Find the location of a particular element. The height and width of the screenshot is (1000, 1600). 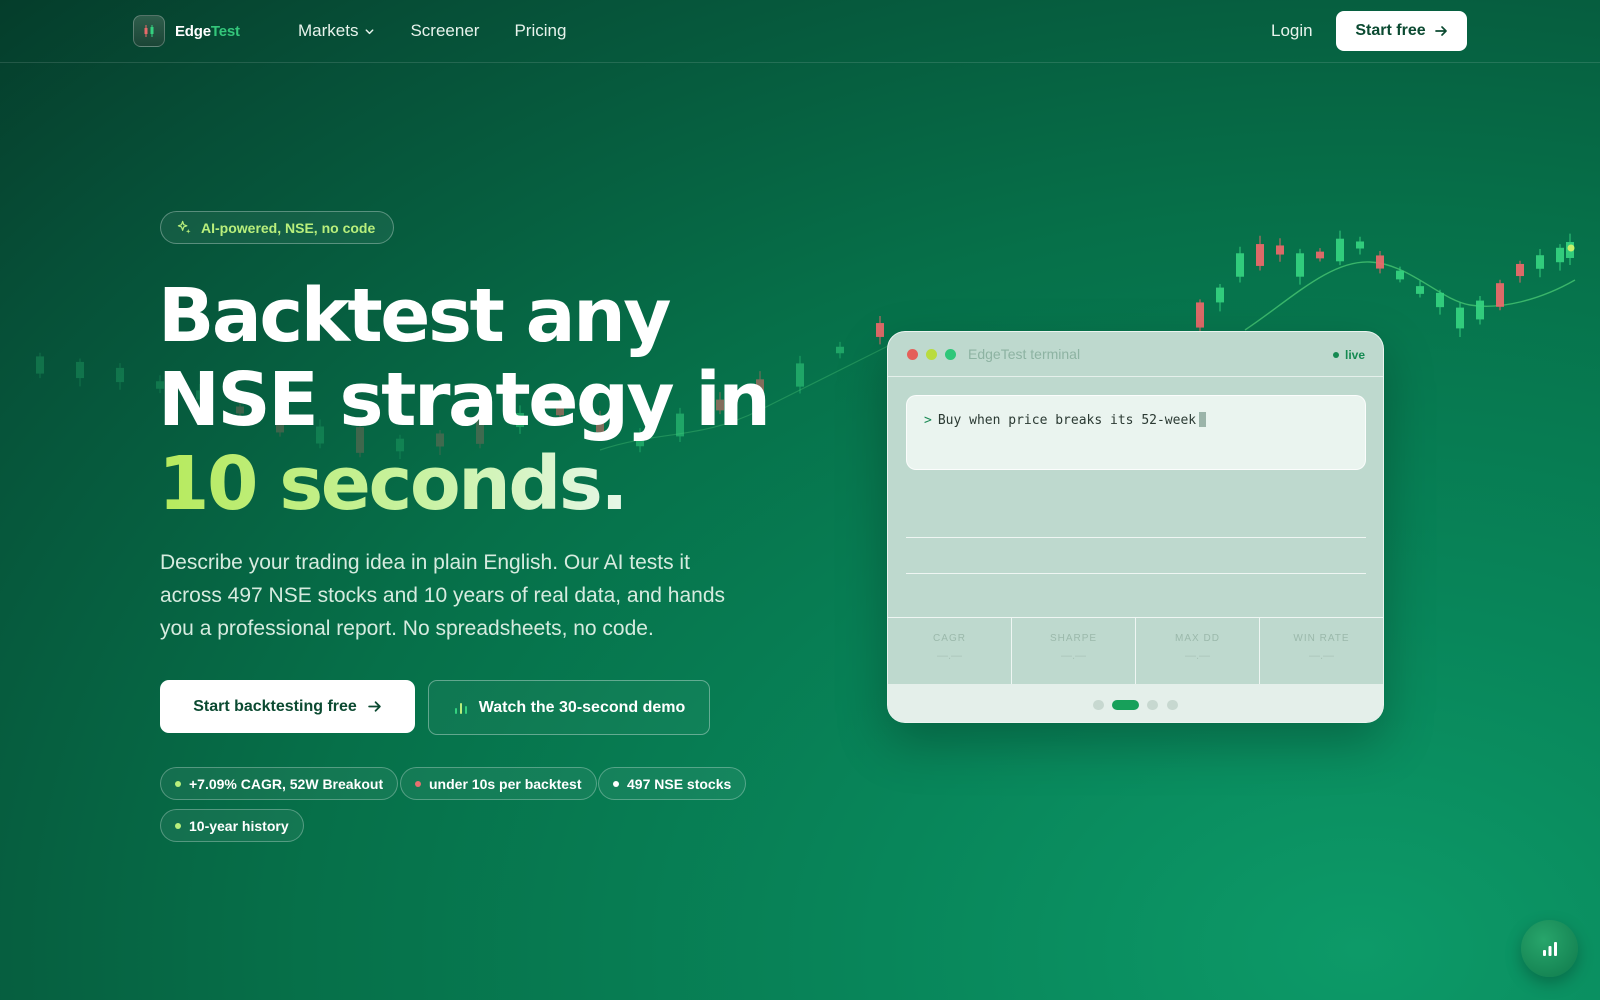

logo: EdgeTest is located at coordinates (186, 31).